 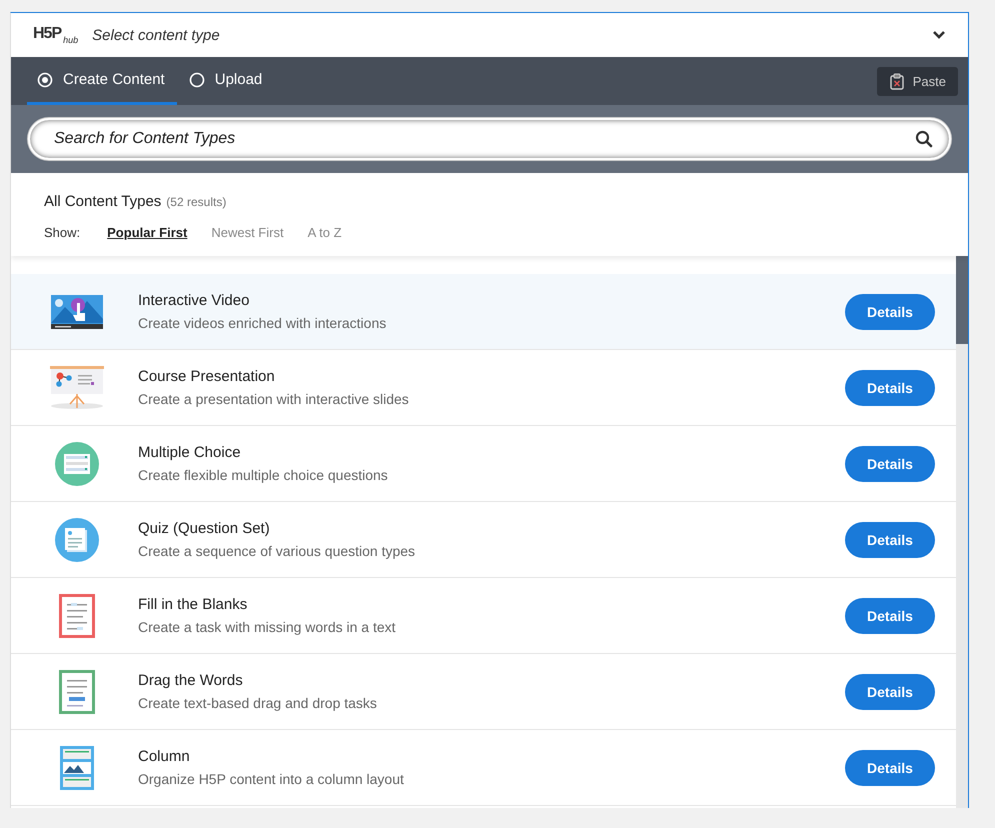 What do you see at coordinates (55, 35) in the screenshot?
I see `logo: H5P$_{hub}$` at bounding box center [55, 35].